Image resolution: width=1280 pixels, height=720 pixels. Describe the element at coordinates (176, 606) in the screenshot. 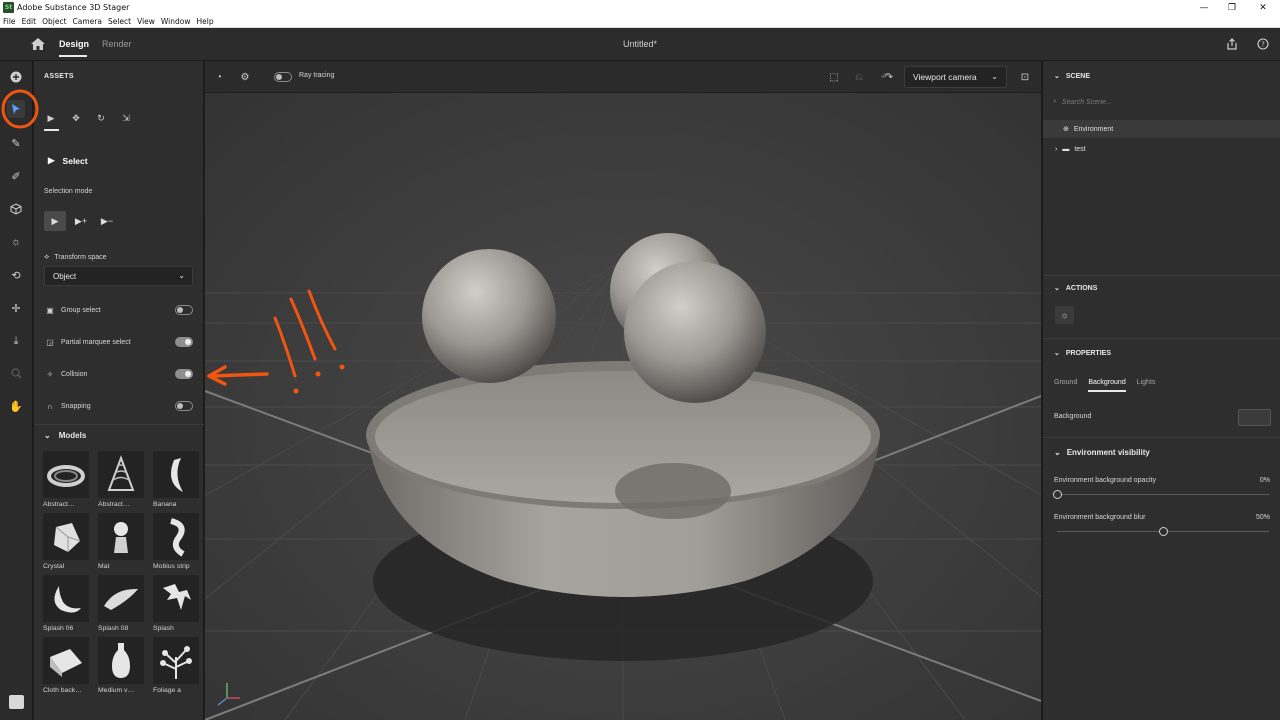

I see `model-tile: Splash` at that location.